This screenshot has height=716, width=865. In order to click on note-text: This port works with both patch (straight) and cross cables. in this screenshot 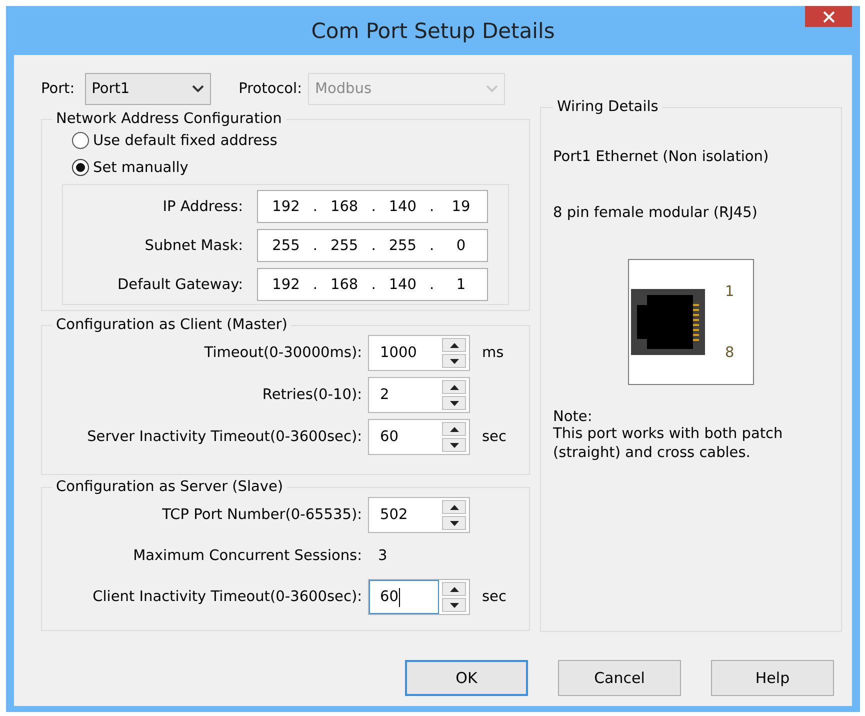, I will do `click(668, 444)`.